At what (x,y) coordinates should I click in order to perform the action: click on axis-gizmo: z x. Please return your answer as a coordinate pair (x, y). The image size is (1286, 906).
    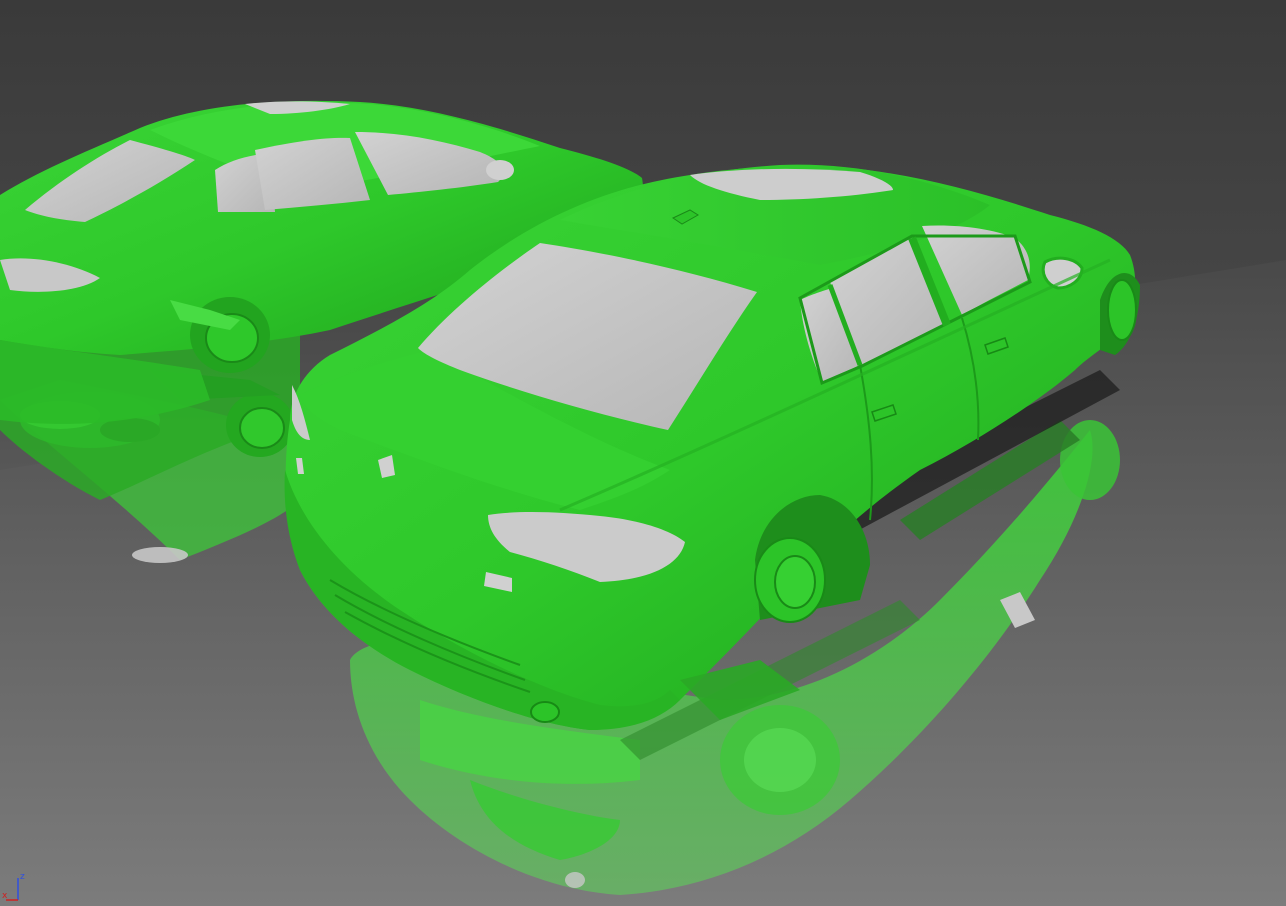
    Looking at the image, I should click on (13, 886).